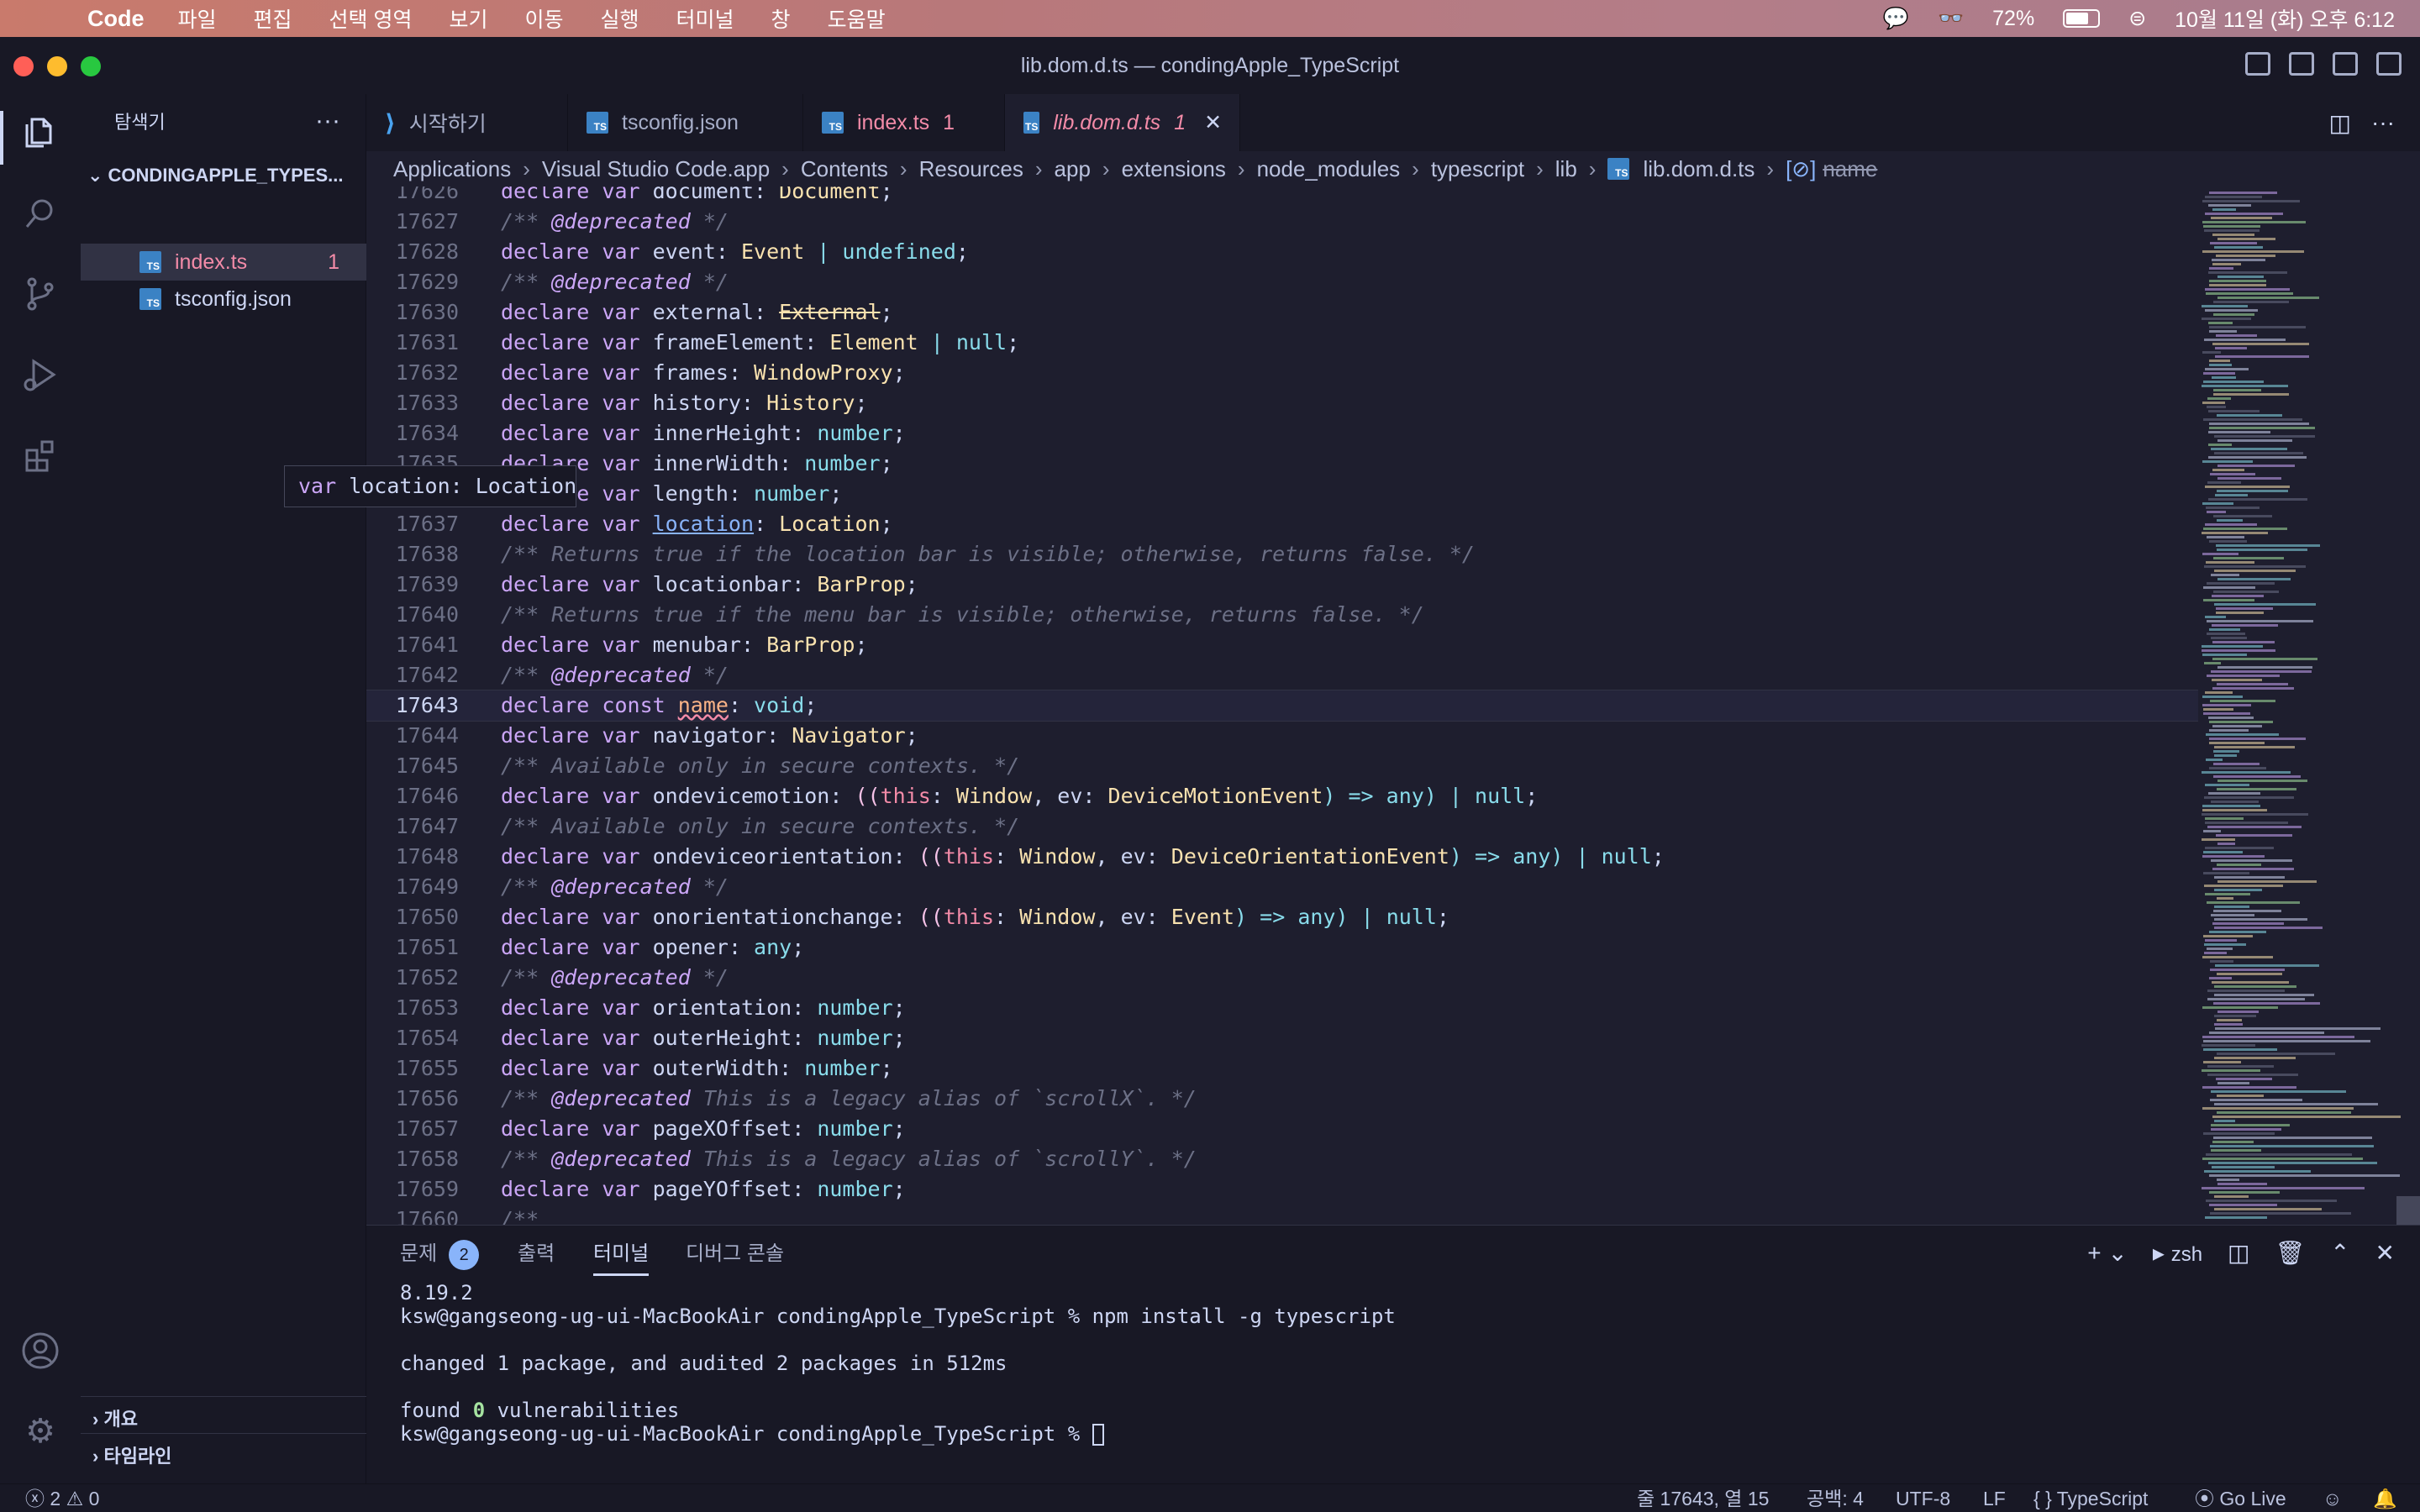  Describe the element at coordinates (686, 122) in the screenshot. I see `tab-tsconfig: TS tsconfig.json` at that location.